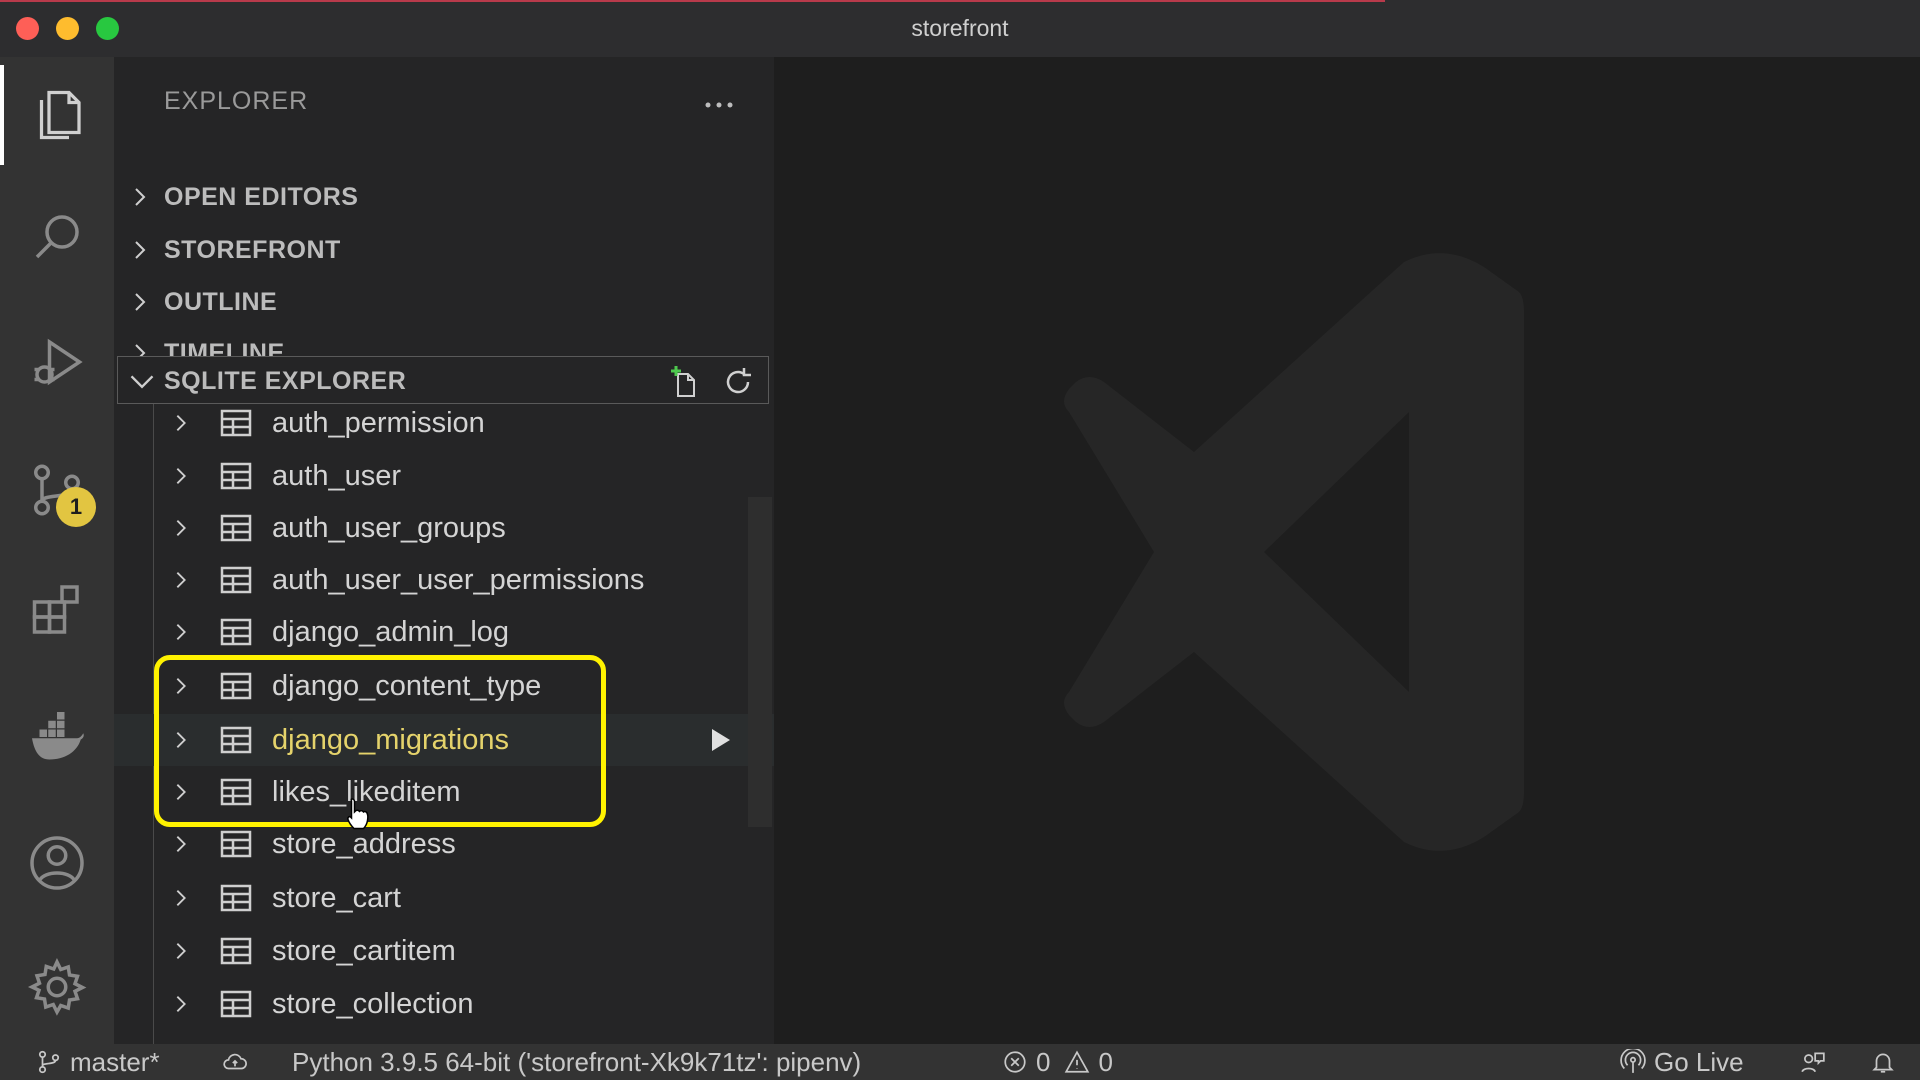 The height and width of the screenshot is (1080, 1920). Describe the element at coordinates (1699, 1061) in the screenshot. I see `go-live-label: Go Live` at that location.